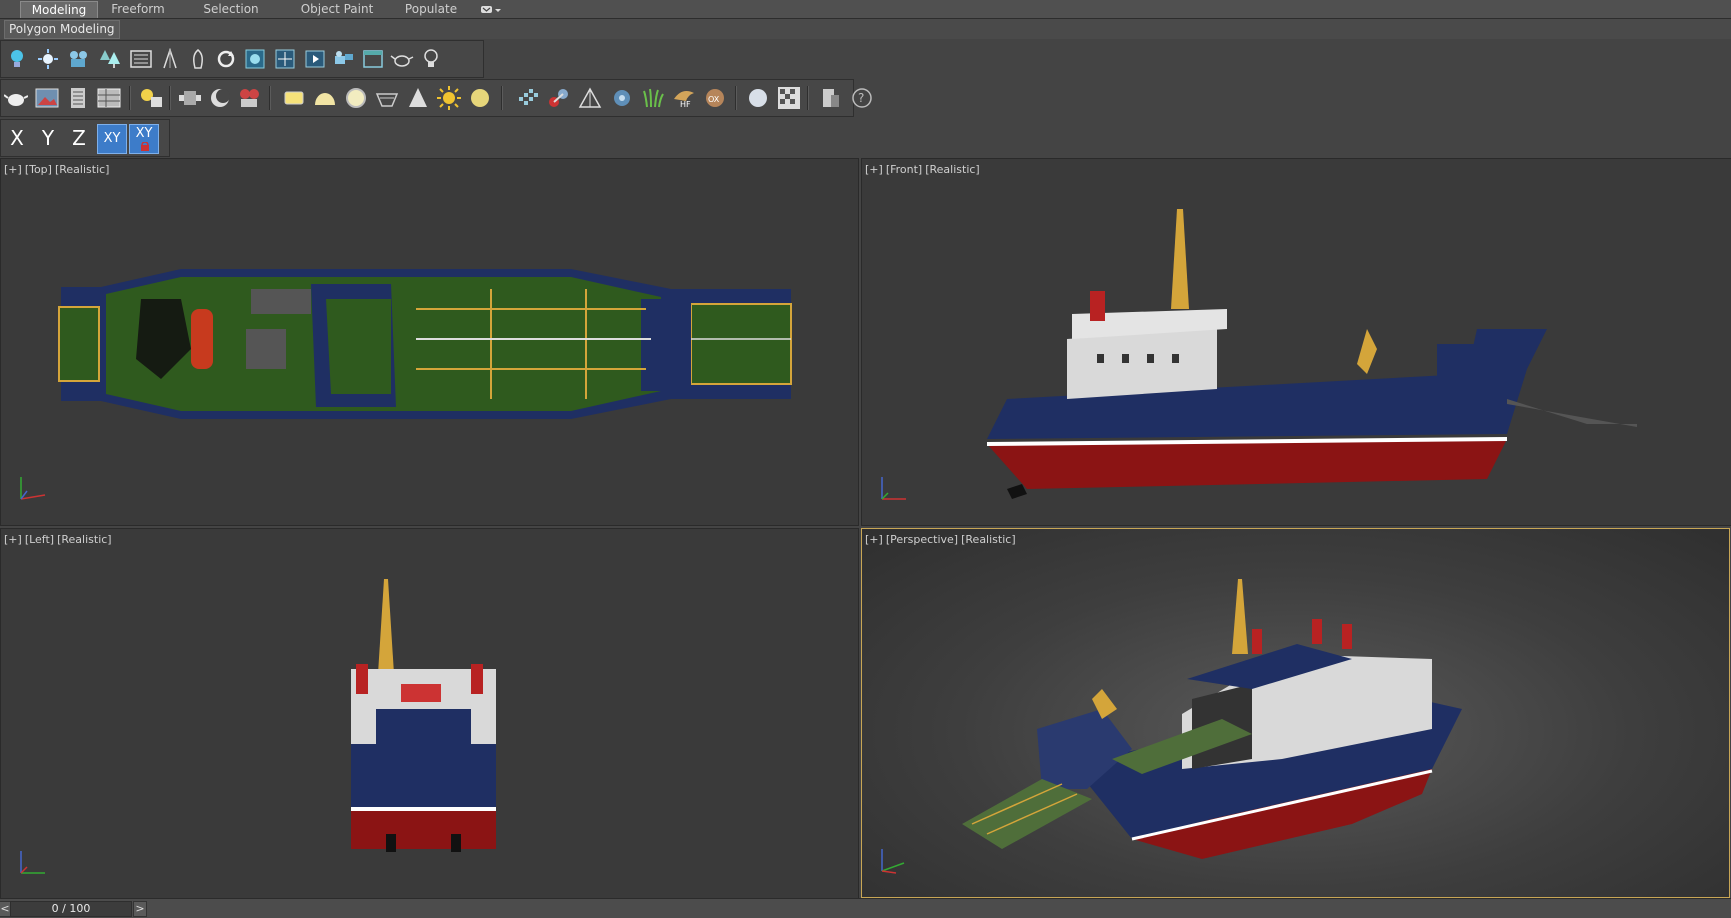 The image size is (1731, 918). I want to click on camera-group-icon, so click(344, 59).